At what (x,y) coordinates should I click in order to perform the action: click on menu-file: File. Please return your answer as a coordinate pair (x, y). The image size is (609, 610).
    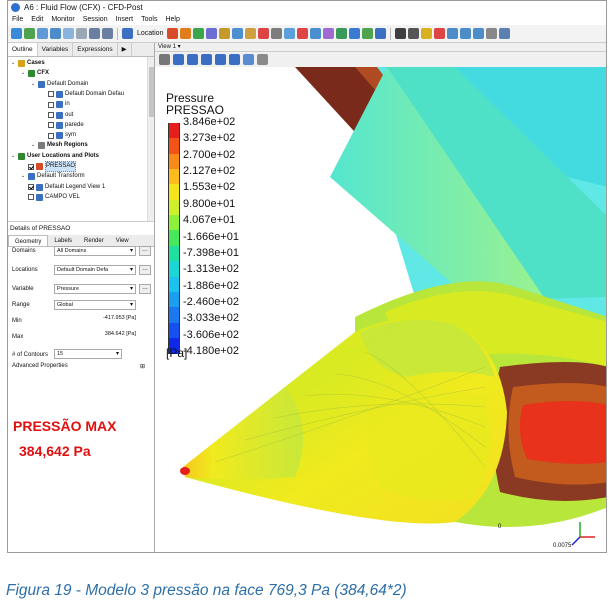
    Looking at the image, I should click on (17, 19).